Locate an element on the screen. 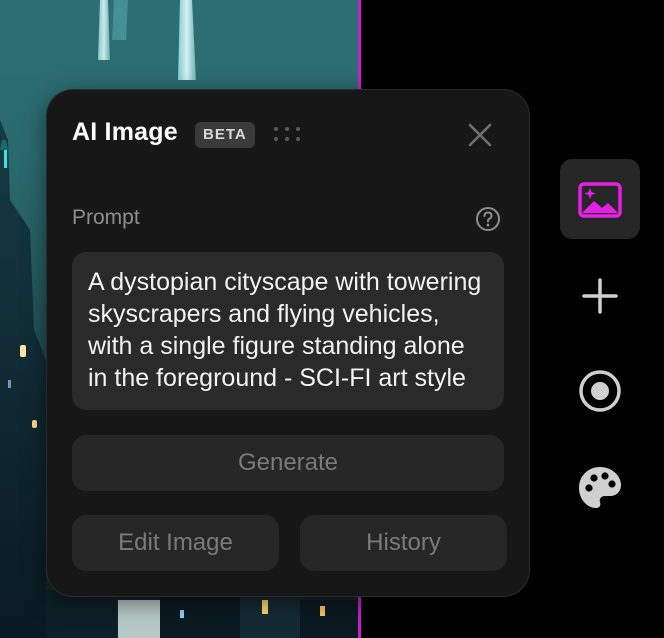 This screenshot has width=664, height=638. toolbar-record-button is located at coordinates (600, 391).